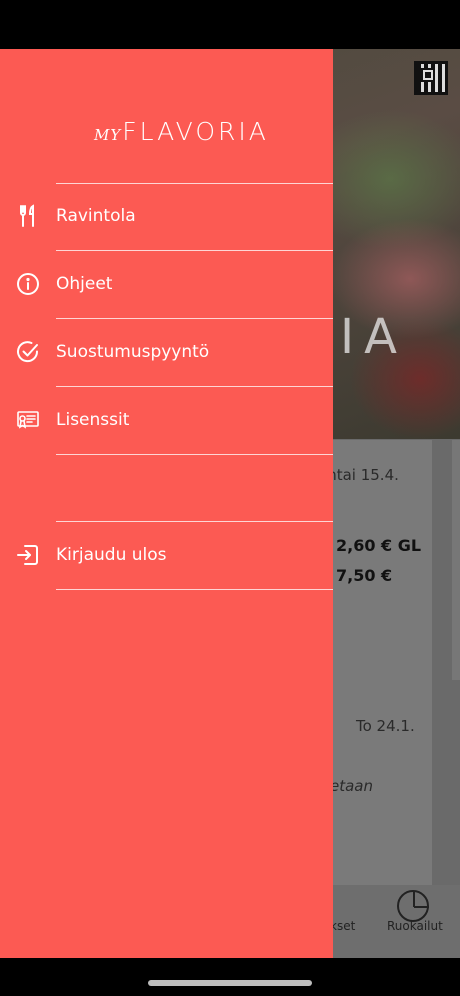 Image resolution: width=460 pixels, height=996 pixels. Describe the element at coordinates (415, 926) in the screenshot. I see `nav-label-ruokailut: Ruokailut` at that location.